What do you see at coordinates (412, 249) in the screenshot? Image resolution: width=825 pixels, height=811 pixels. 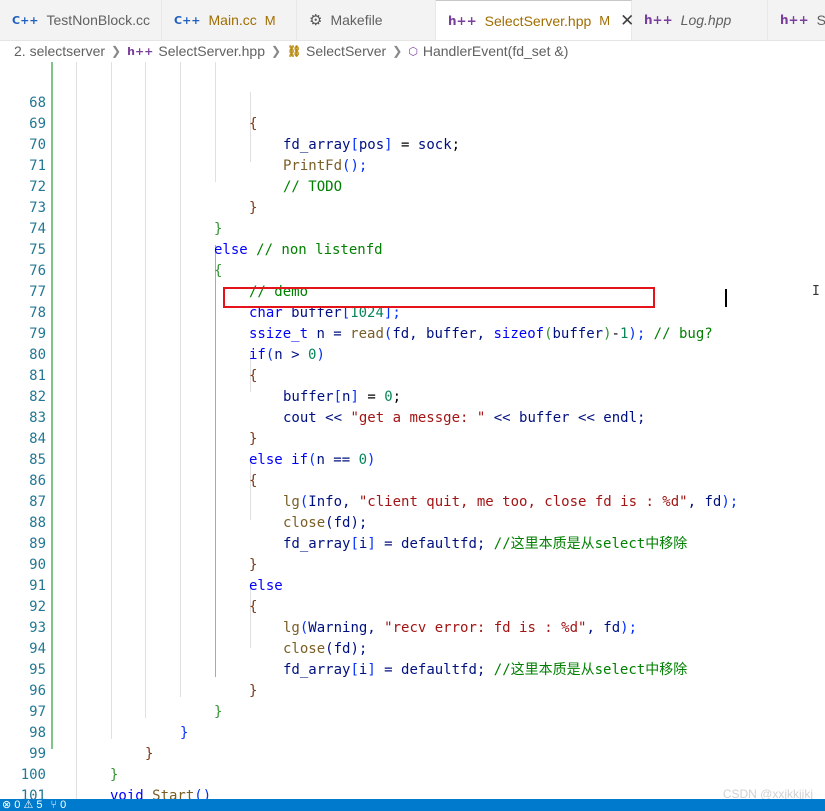 I see `code-line: 75 {` at bounding box center [412, 249].